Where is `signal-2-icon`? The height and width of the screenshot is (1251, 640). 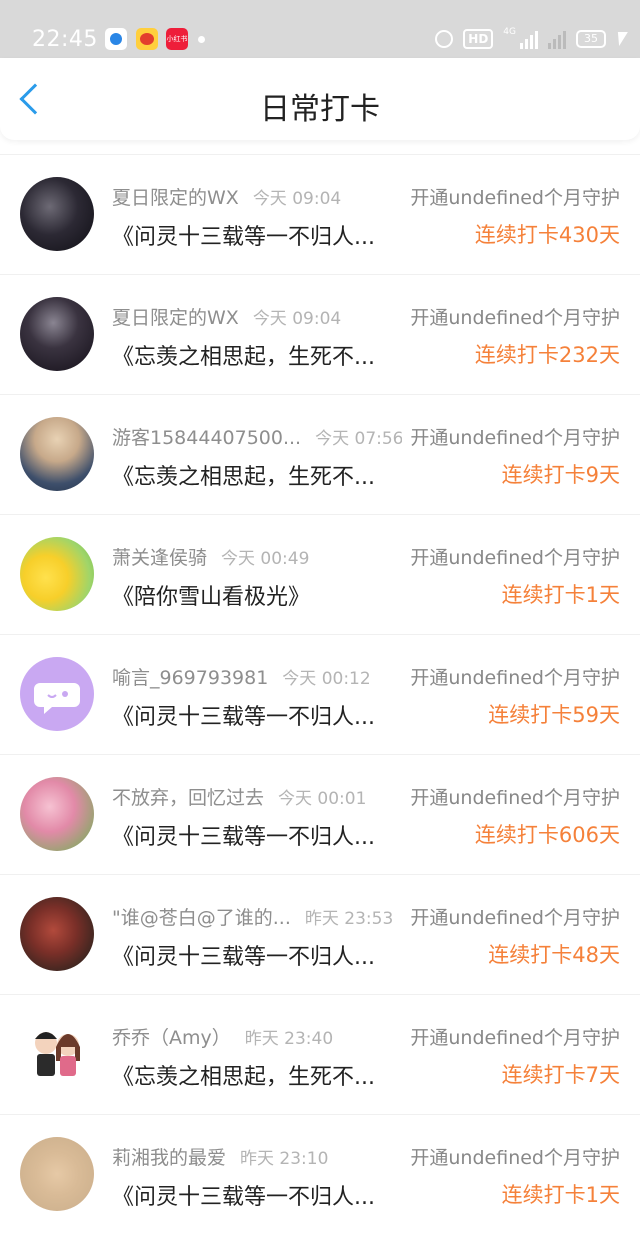 signal-2-icon is located at coordinates (557, 39).